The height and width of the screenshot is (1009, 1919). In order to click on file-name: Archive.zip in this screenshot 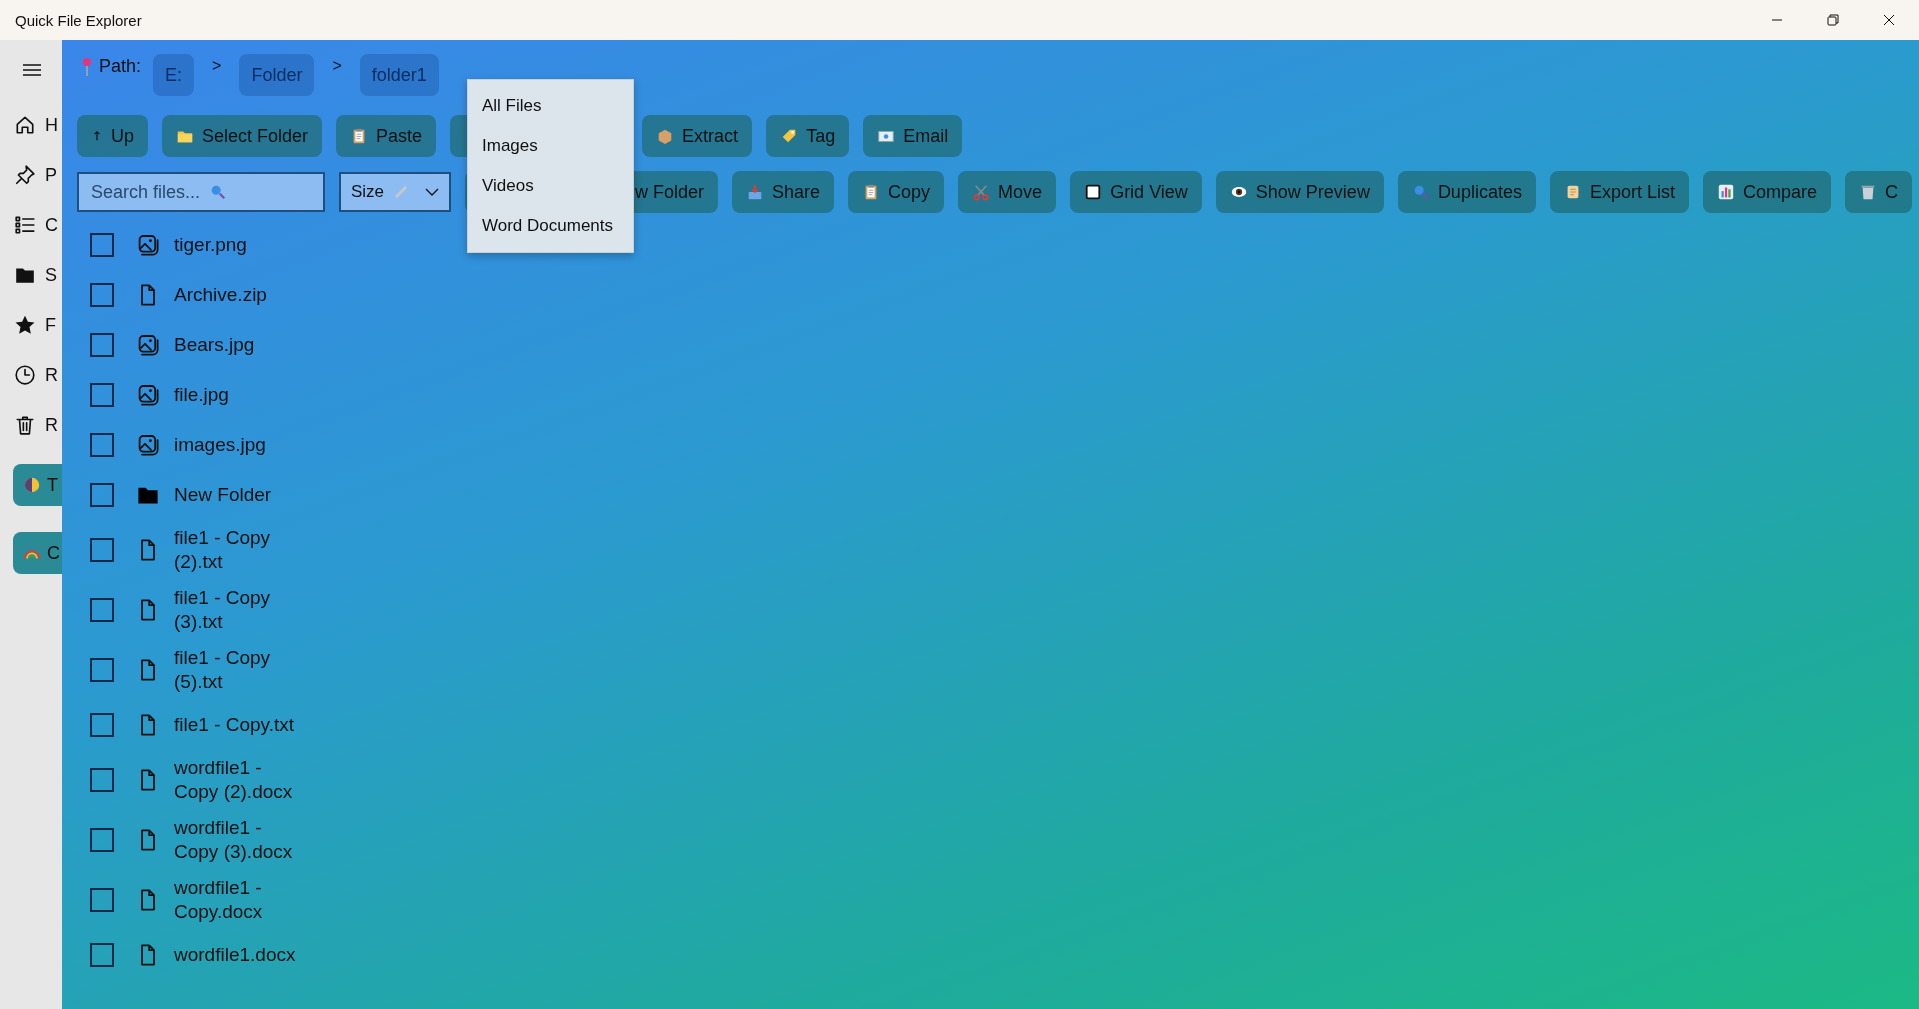, I will do `click(241, 295)`.